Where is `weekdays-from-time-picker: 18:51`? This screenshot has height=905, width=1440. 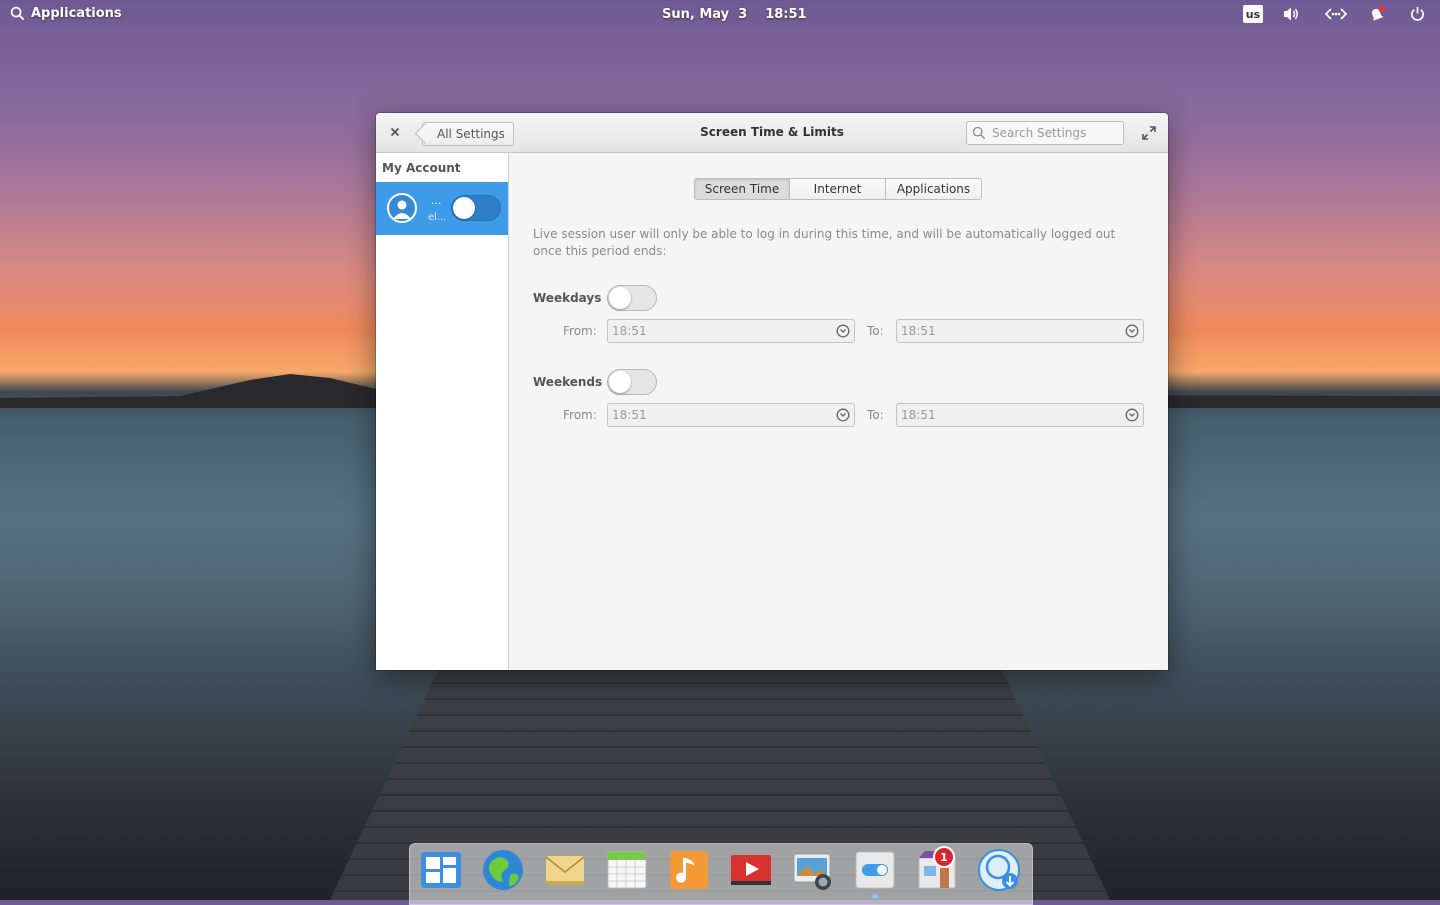 weekdays-from-time-picker: 18:51 is located at coordinates (731, 331).